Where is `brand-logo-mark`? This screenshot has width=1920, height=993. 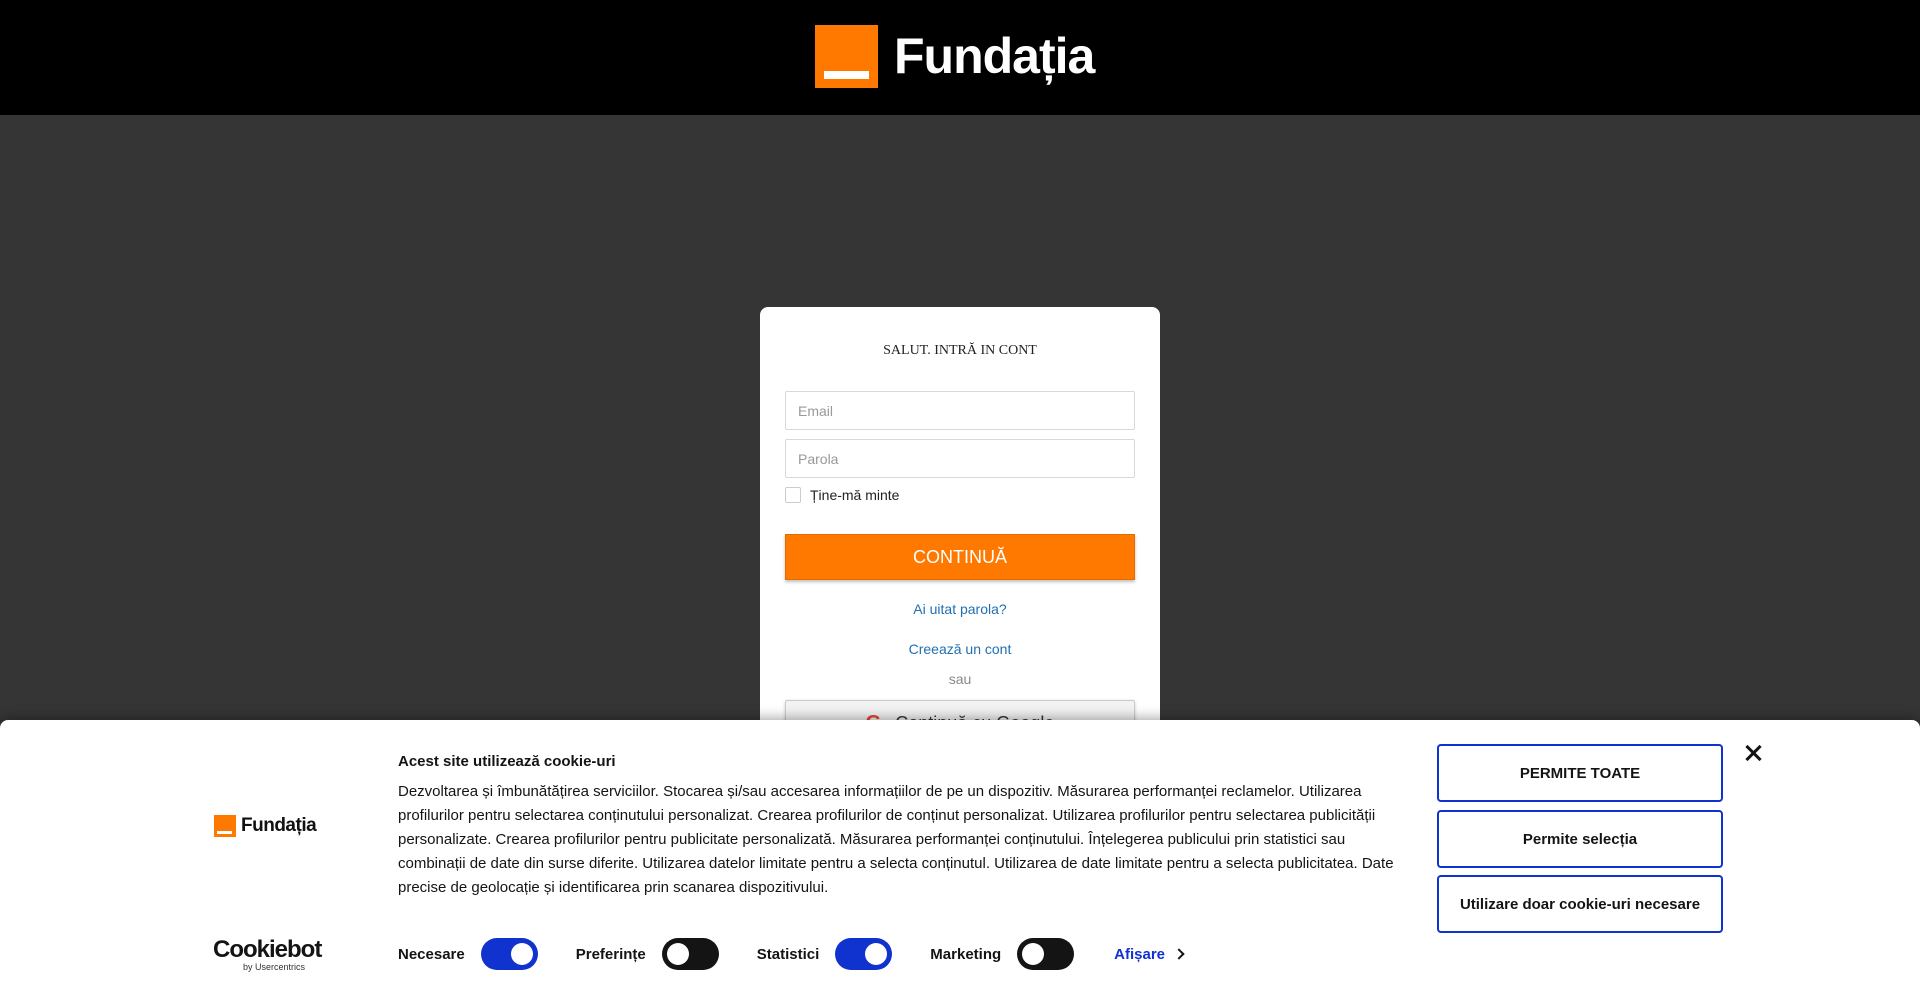
brand-logo-mark is located at coordinates (846, 56).